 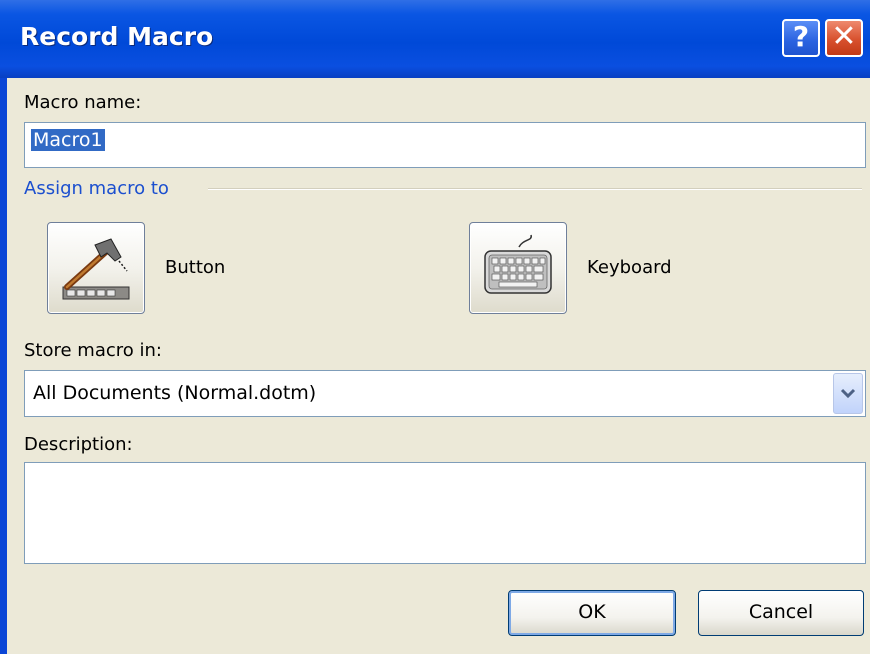 I want to click on help-button: ?, so click(x=801, y=38).